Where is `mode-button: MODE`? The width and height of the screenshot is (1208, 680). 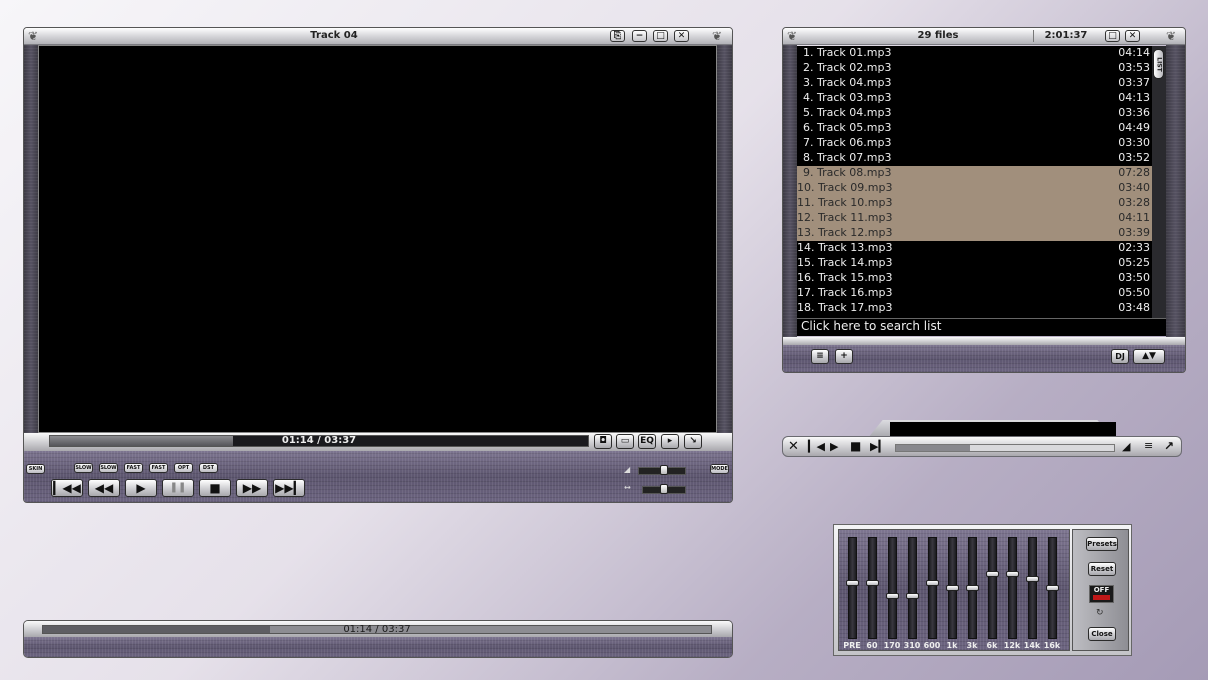 mode-button: MODE is located at coordinates (719, 469).